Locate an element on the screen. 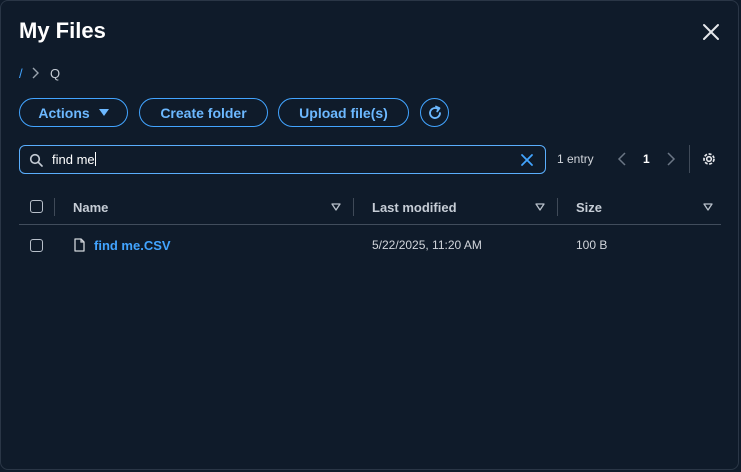 This screenshot has height=472, width=741. close-icon is located at coordinates (711, 32).